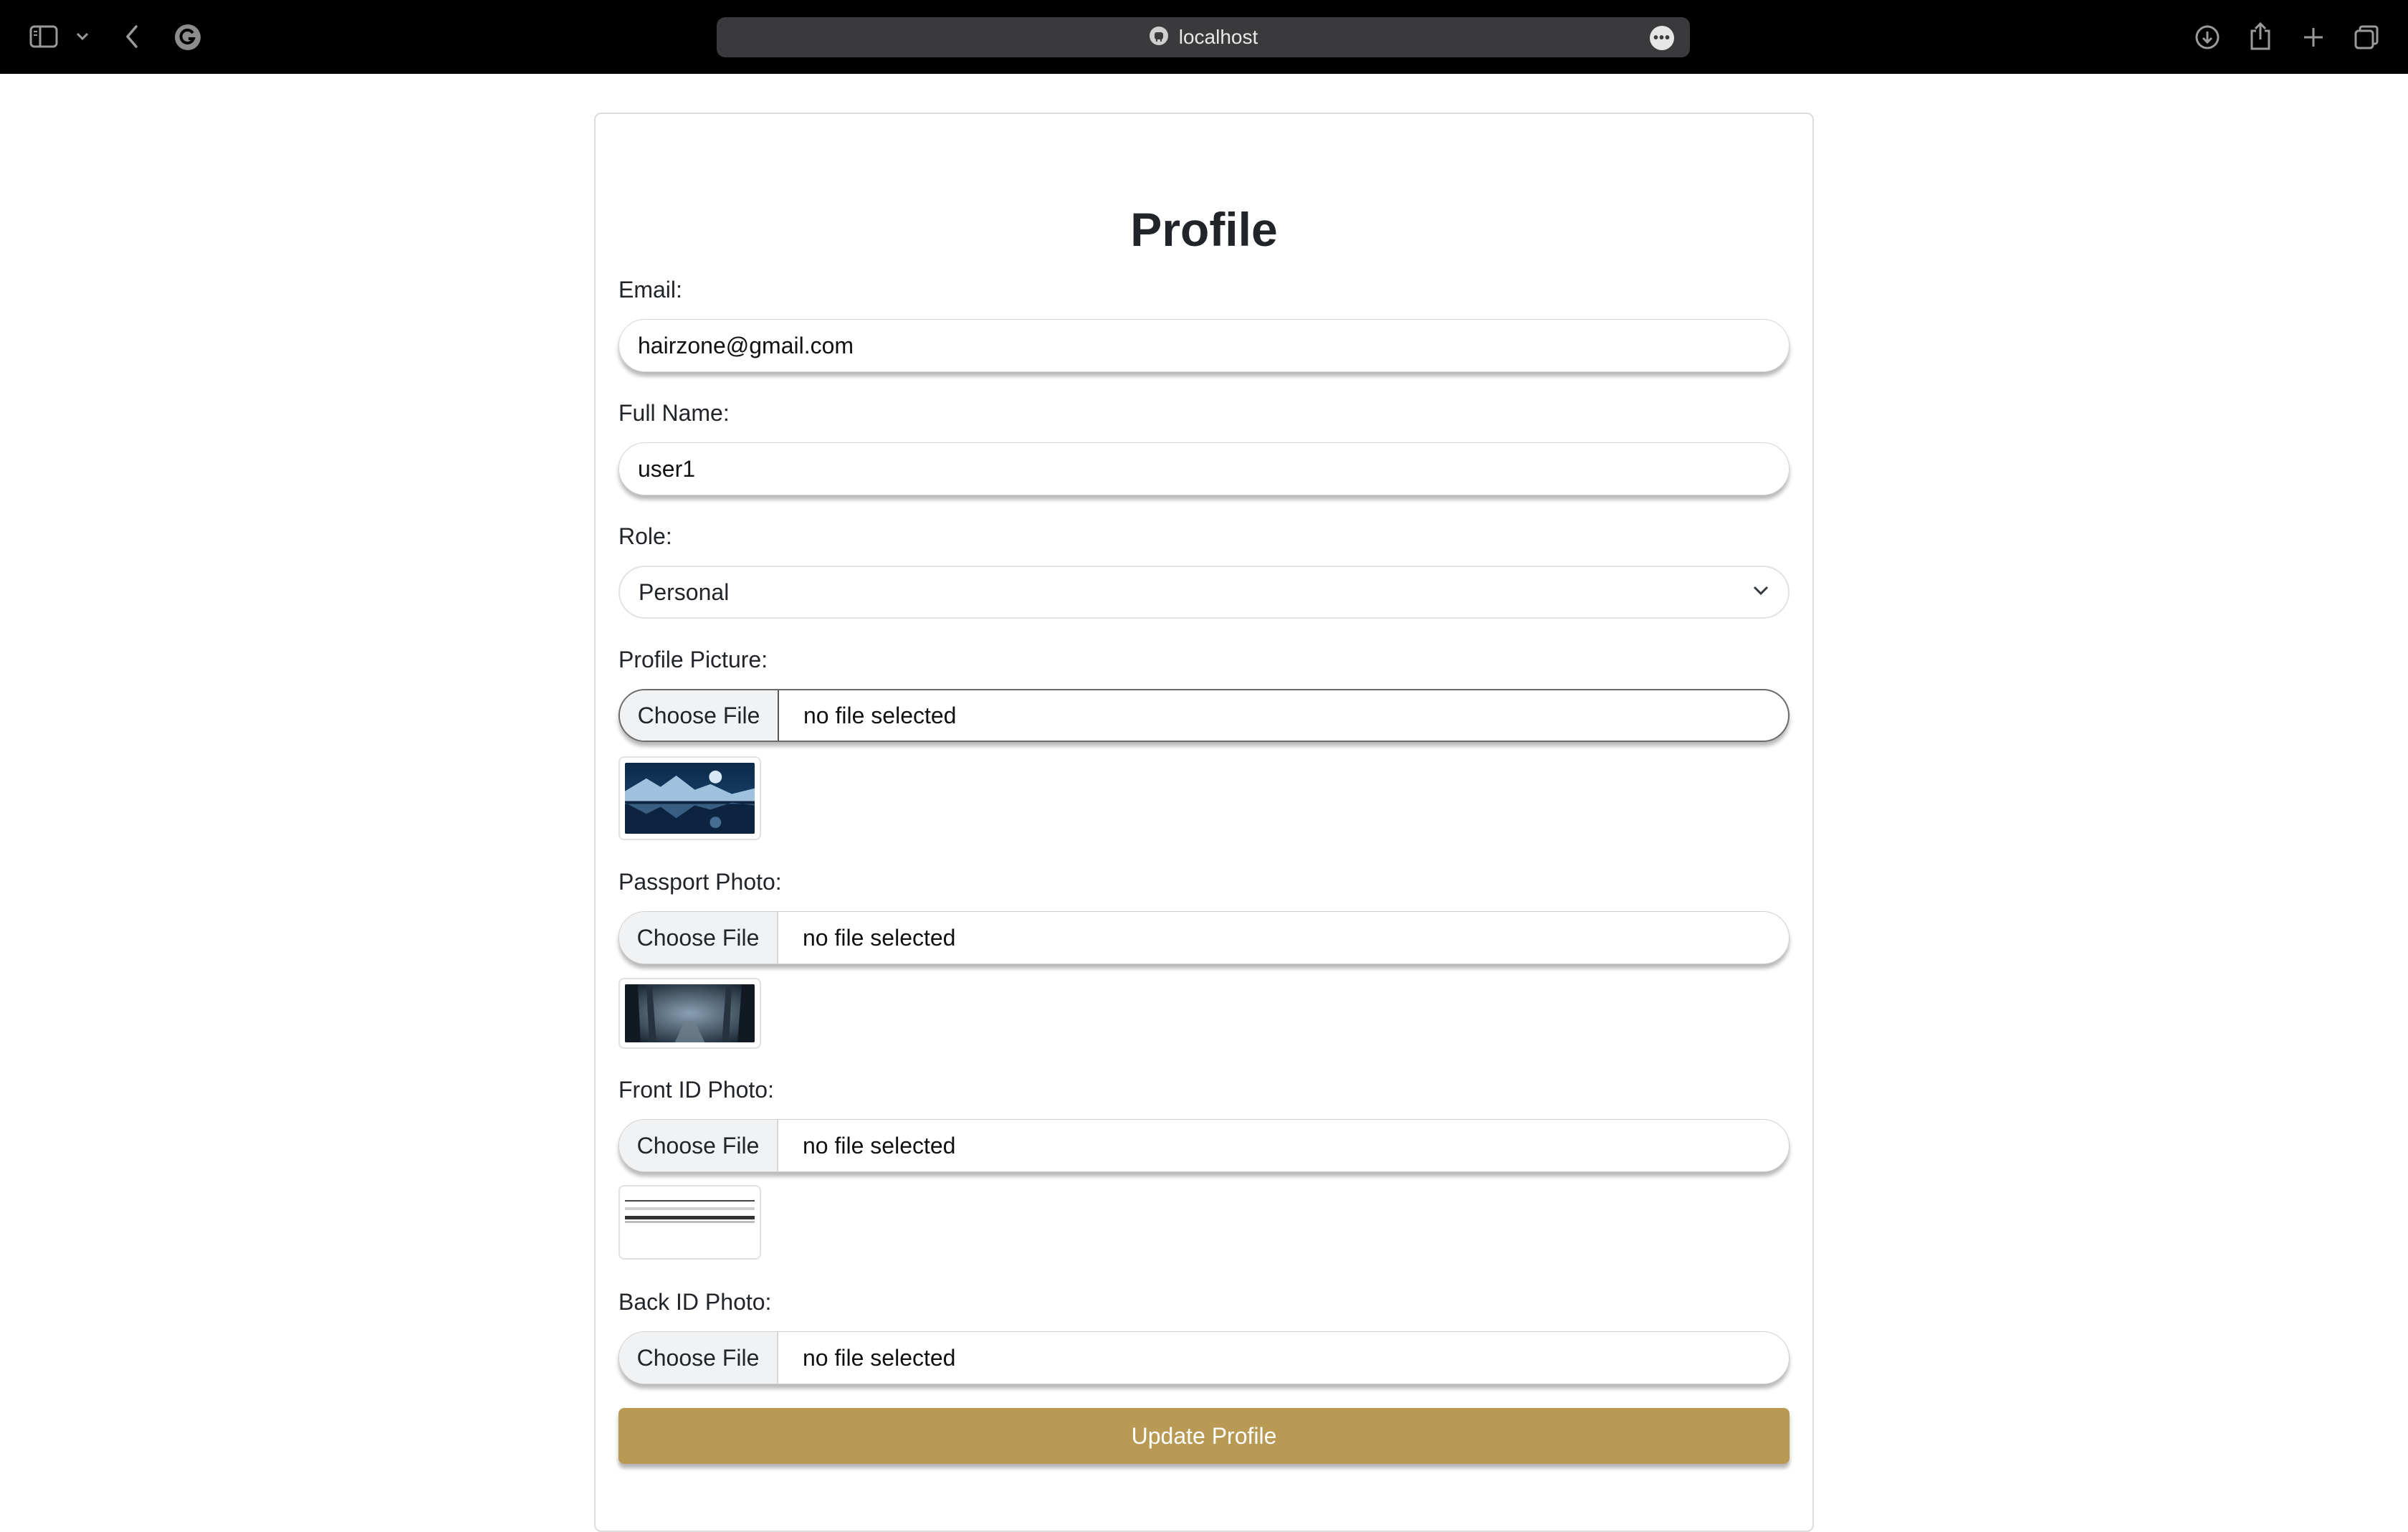 The height and width of the screenshot is (1532, 2408). Describe the element at coordinates (2207, 37) in the screenshot. I see `download-icon` at that location.